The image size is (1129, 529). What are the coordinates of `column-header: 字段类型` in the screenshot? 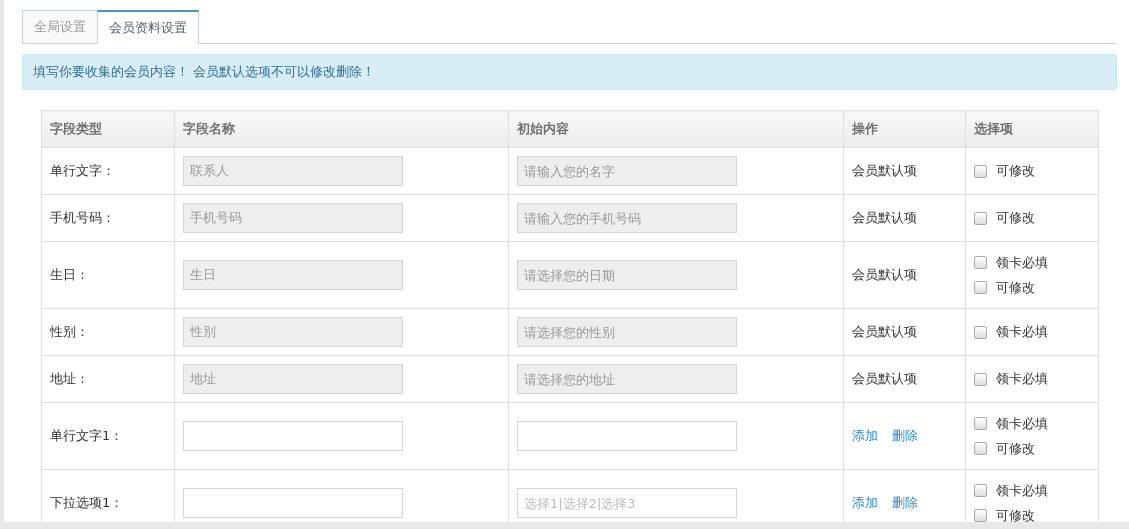 It's located at (108, 129).